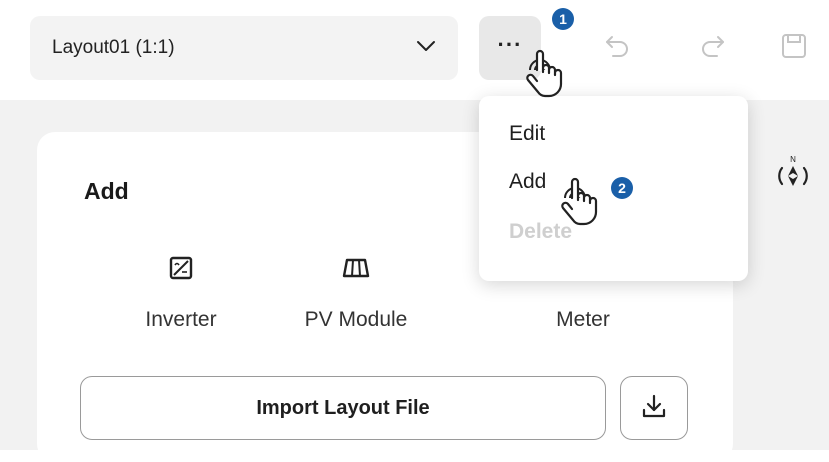  What do you see at coordinates (563, 19) in the screenshot?
I see `step-badge-1: 1` at bounding box center [563, 19].